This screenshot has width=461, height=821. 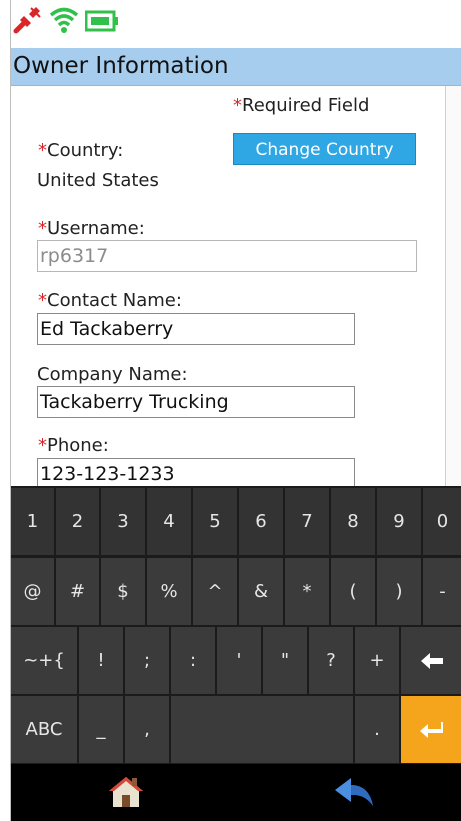 What do you see at coordinates (306, 105) in the screenshot?
I see `required-note-text: Required Field` at bounding box center [306, 105].